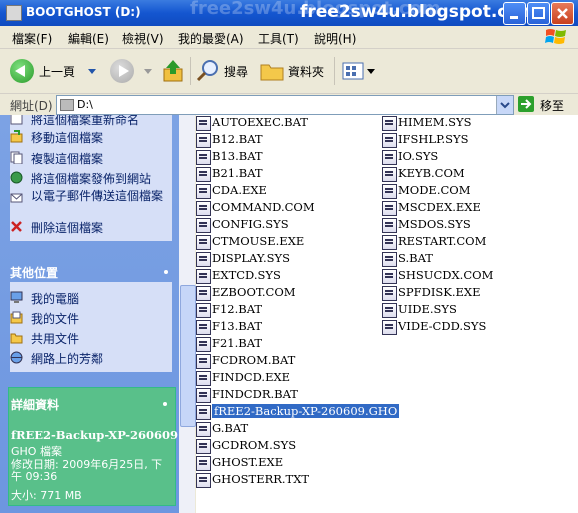 Image resolution: width=578 pixels, height=513 pixels. What do you see at coordinates (514, 13) in the screenshot?
I see `minimize-button` at bounding box center [514, 13].